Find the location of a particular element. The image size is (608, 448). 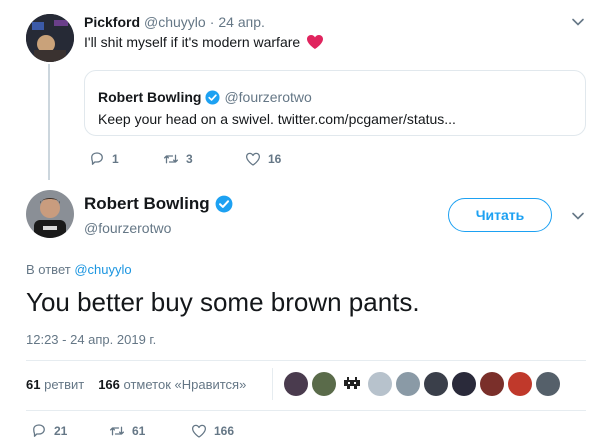

main-author-avatar is located at coordinates (50, 214).